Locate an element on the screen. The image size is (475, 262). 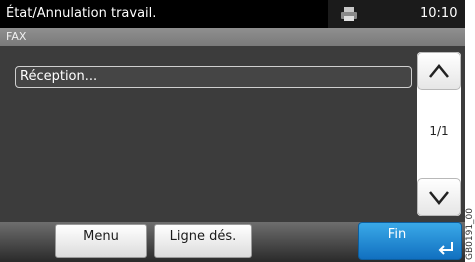
scroll-up-button is located at coordinates (439, 71).